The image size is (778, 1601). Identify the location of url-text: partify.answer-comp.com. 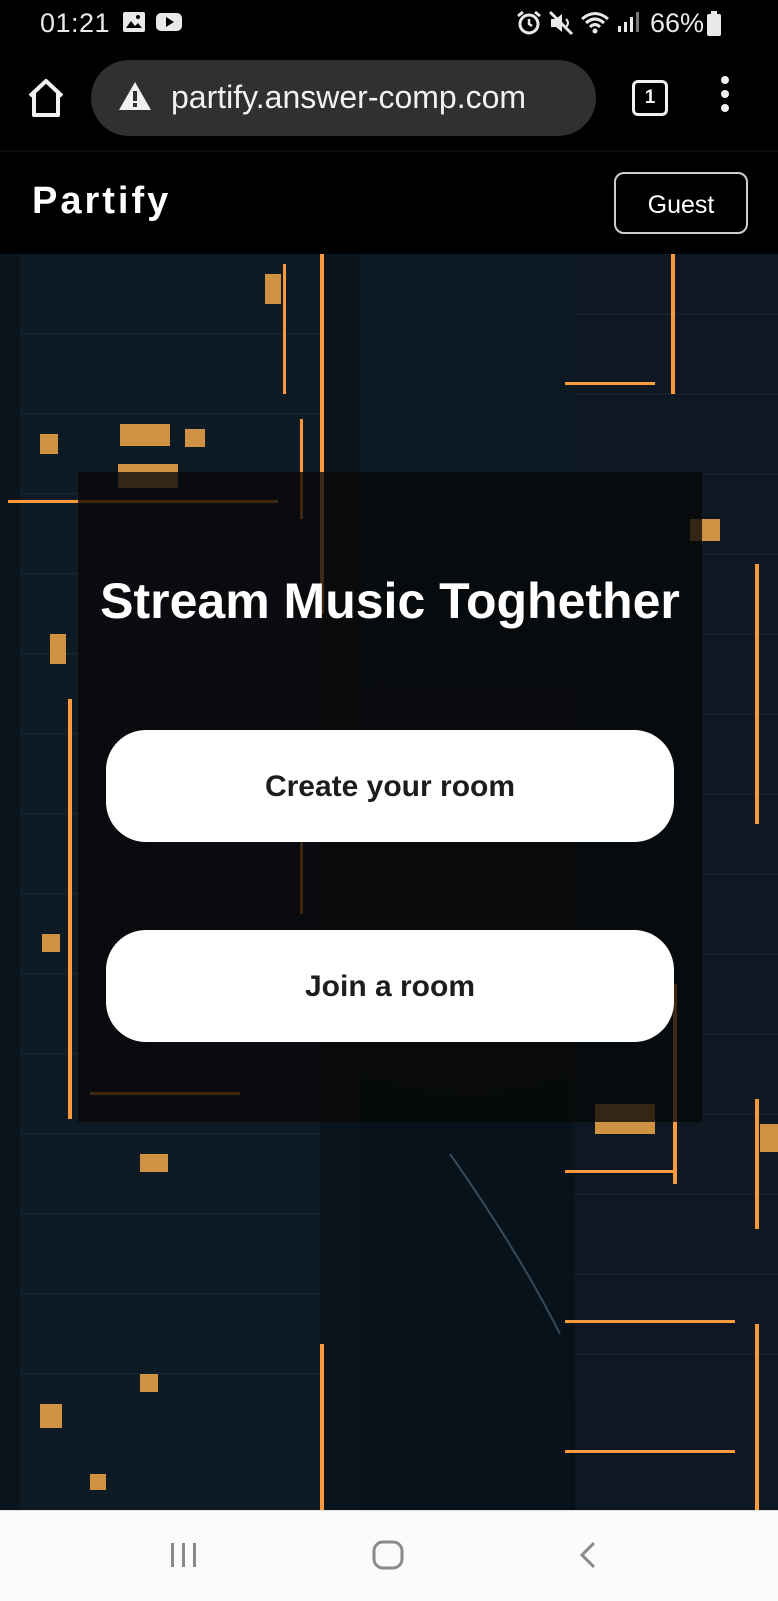
(348, 97).